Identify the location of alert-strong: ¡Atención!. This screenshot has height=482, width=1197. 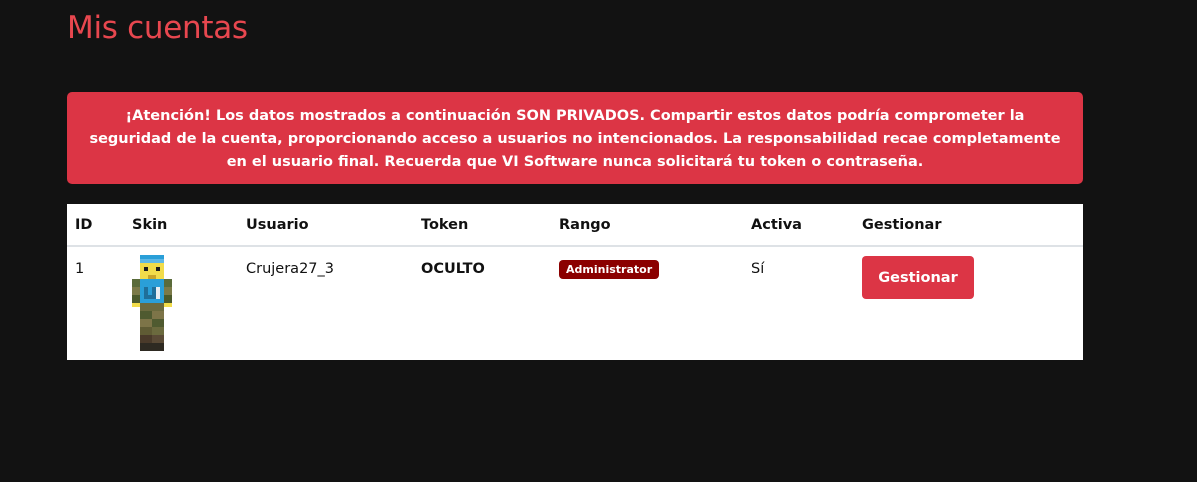
(168, 116).